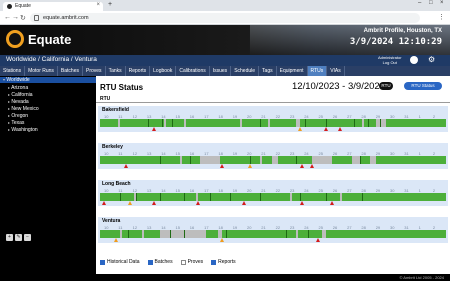  I want to click on logout-link: Log Out, so click(390, 62).